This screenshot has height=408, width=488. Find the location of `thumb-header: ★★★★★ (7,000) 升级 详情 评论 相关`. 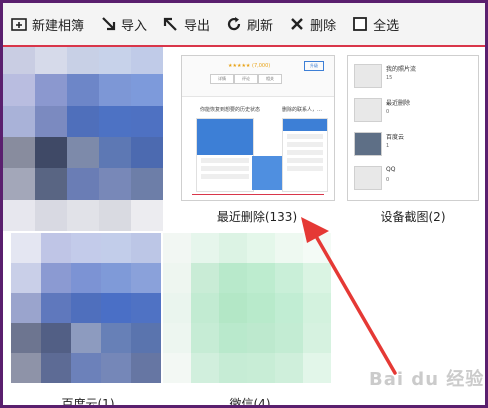

thumb-header: ★★★★★ (7,000) 升级 详情 评论 相关 is located at coordinates (258, 76).